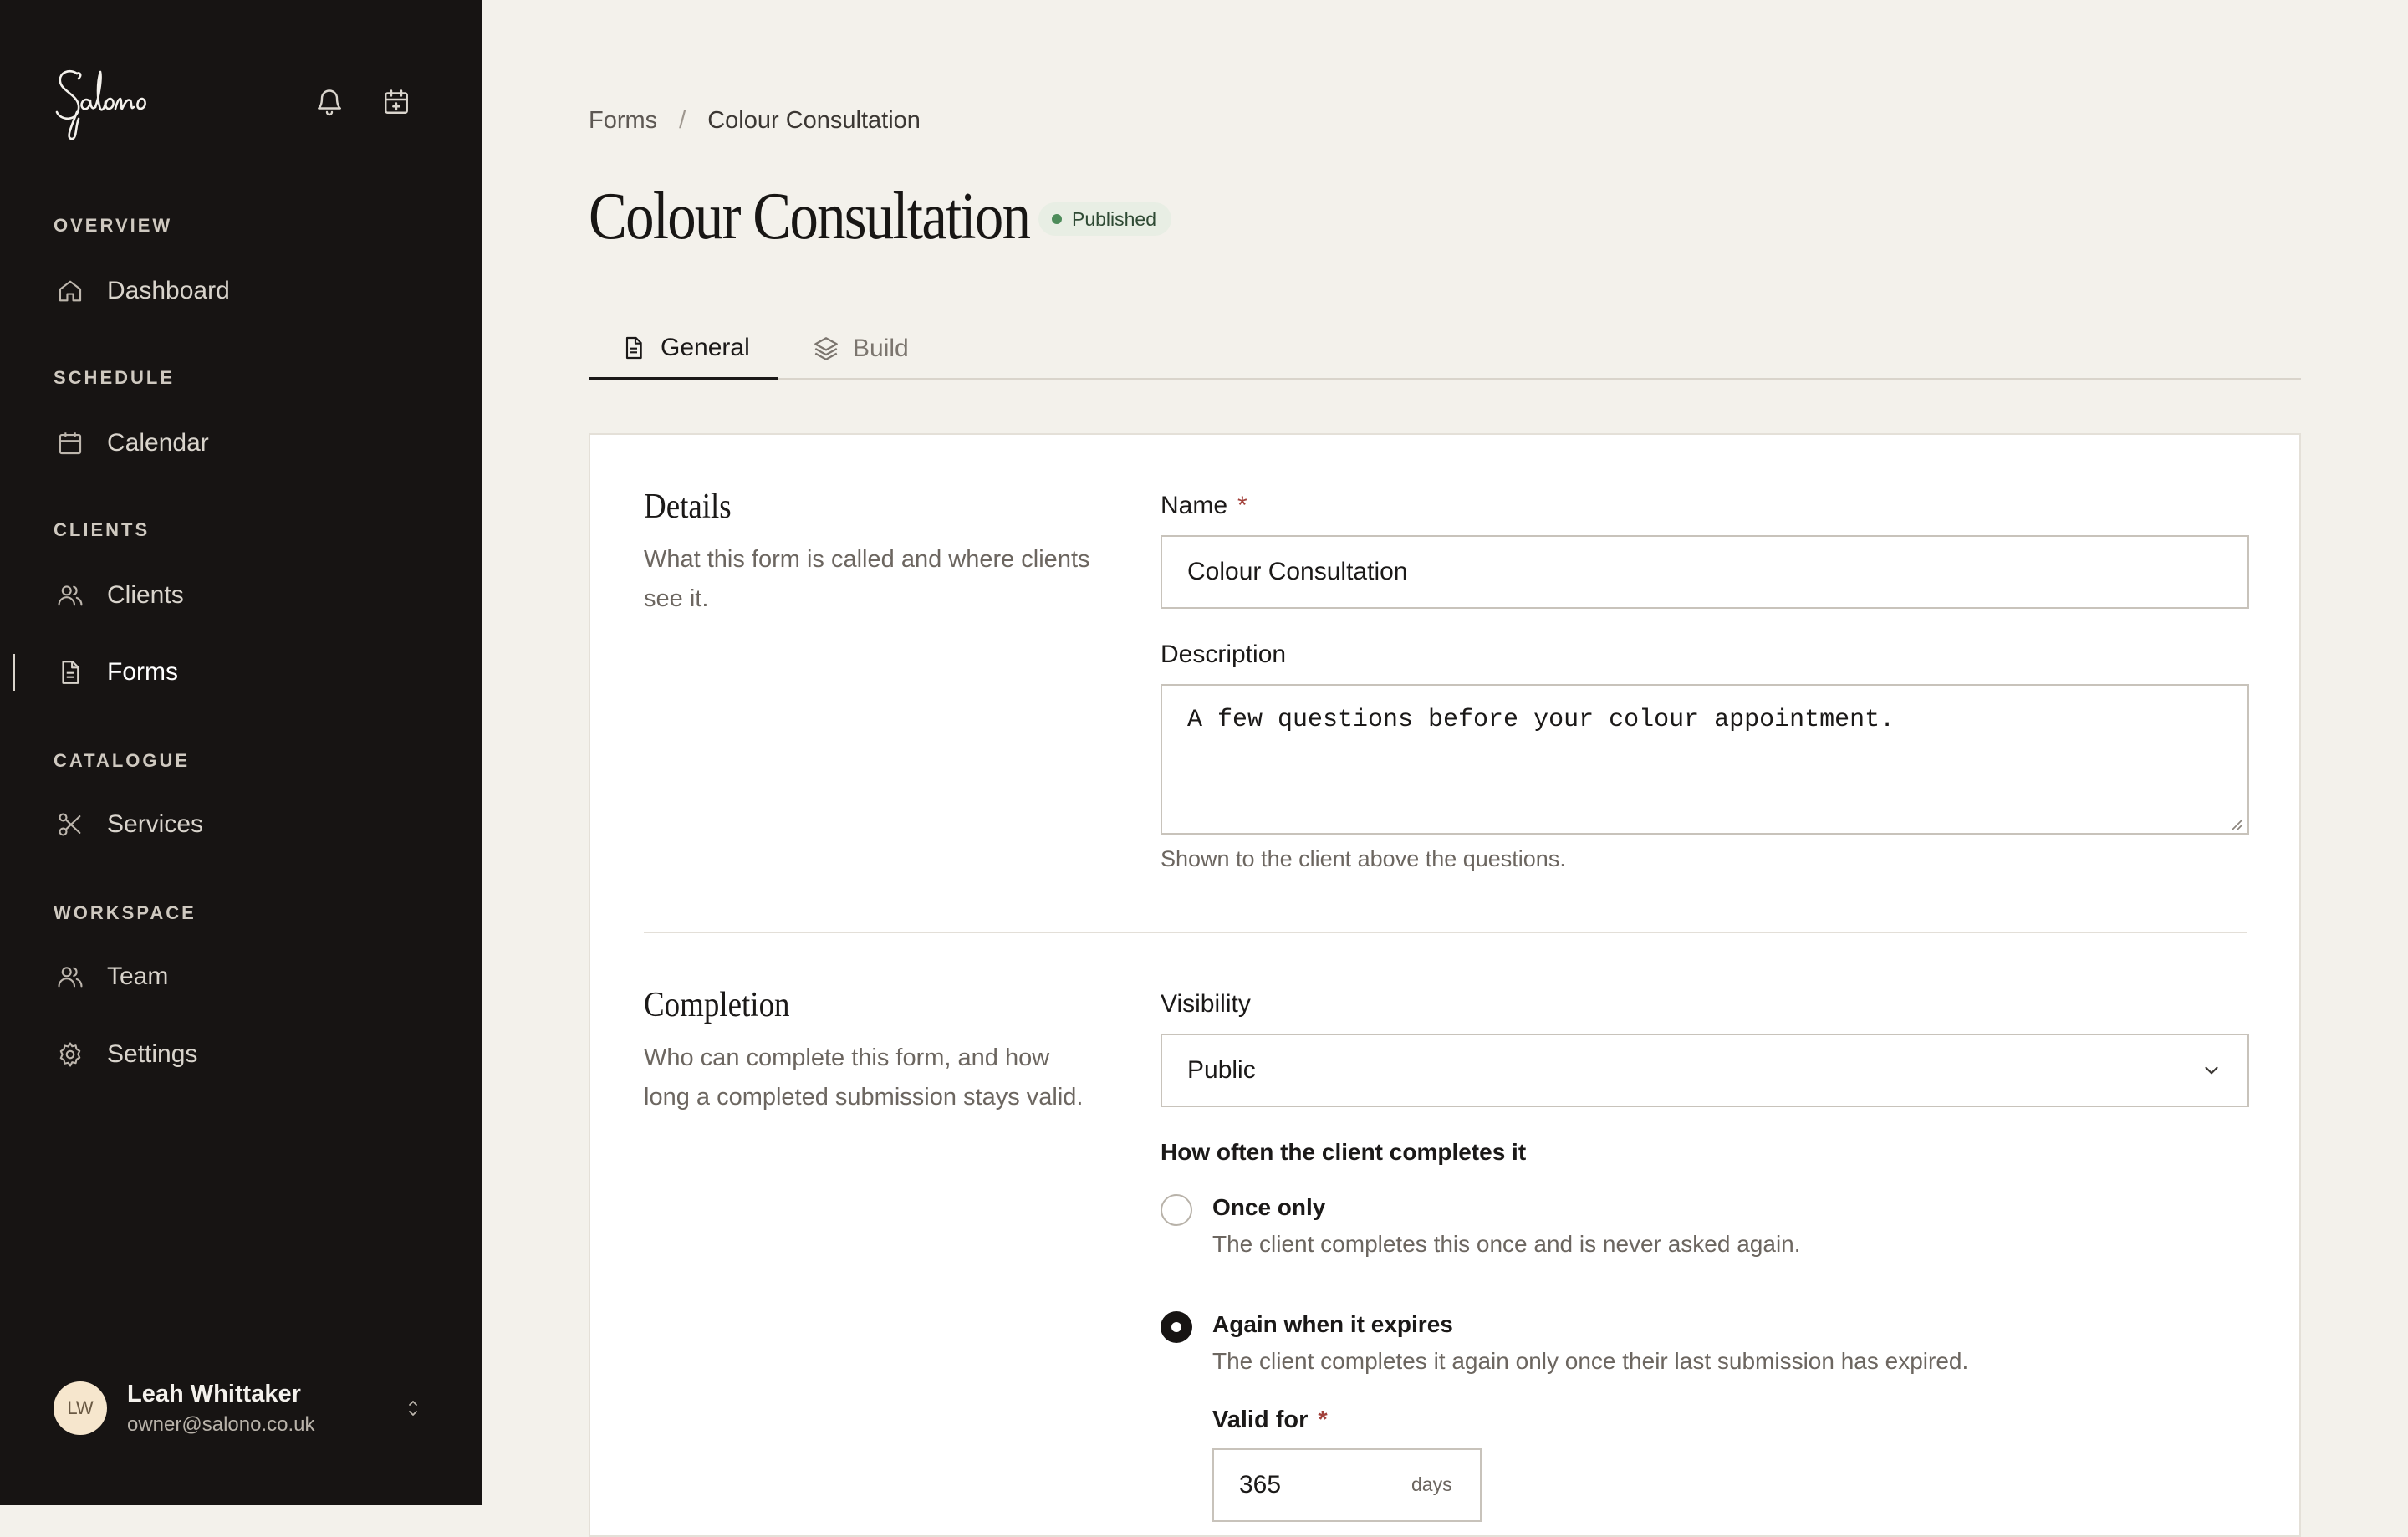 Image resolution: width=2408 pixels, height=1537 pixels. I want to click on avatar: LW, so click(81, 1408).